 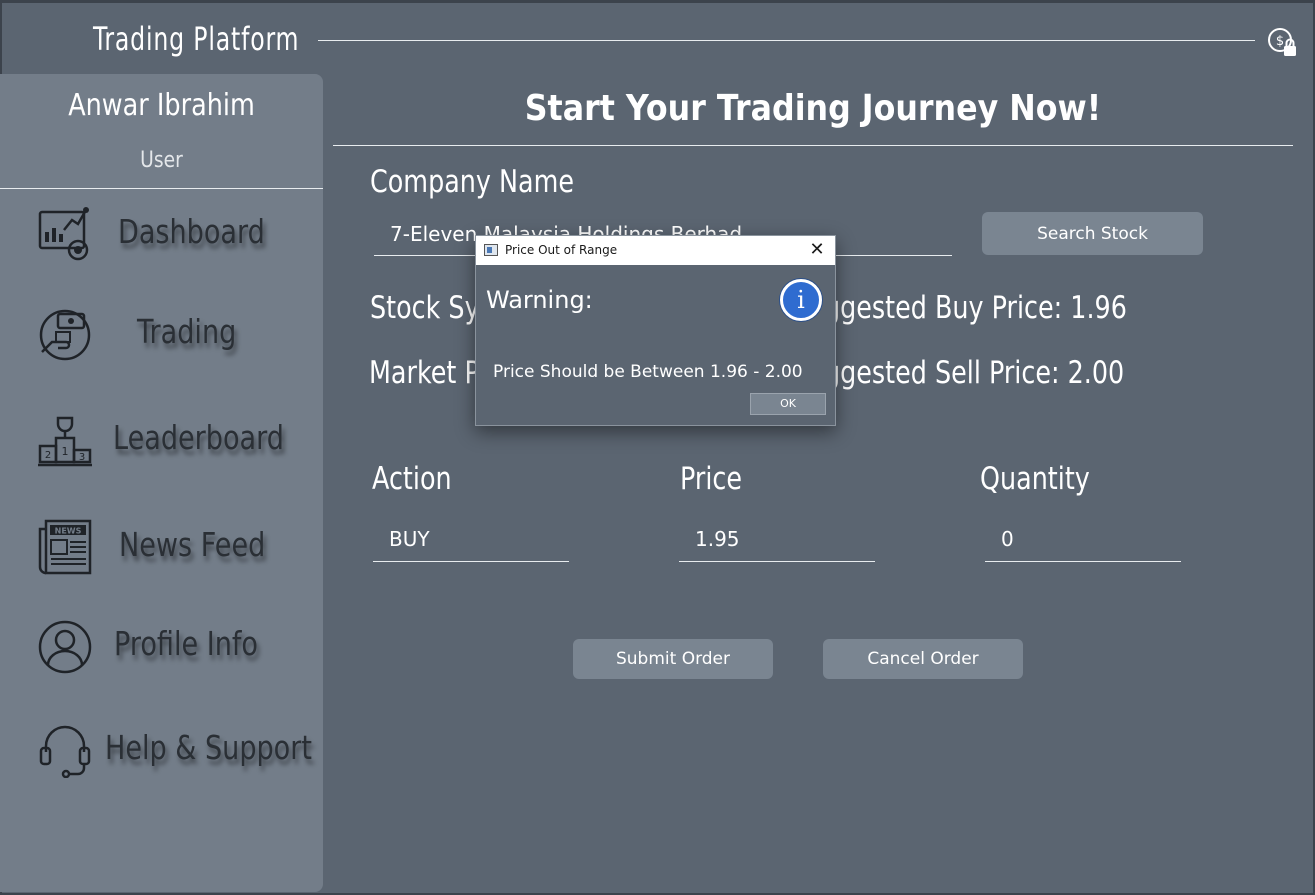 What do you see at coordinates (561, 250) in the screenshot?
I see `dialog-title: Price Out of Range` at bounding box center [561, 250].